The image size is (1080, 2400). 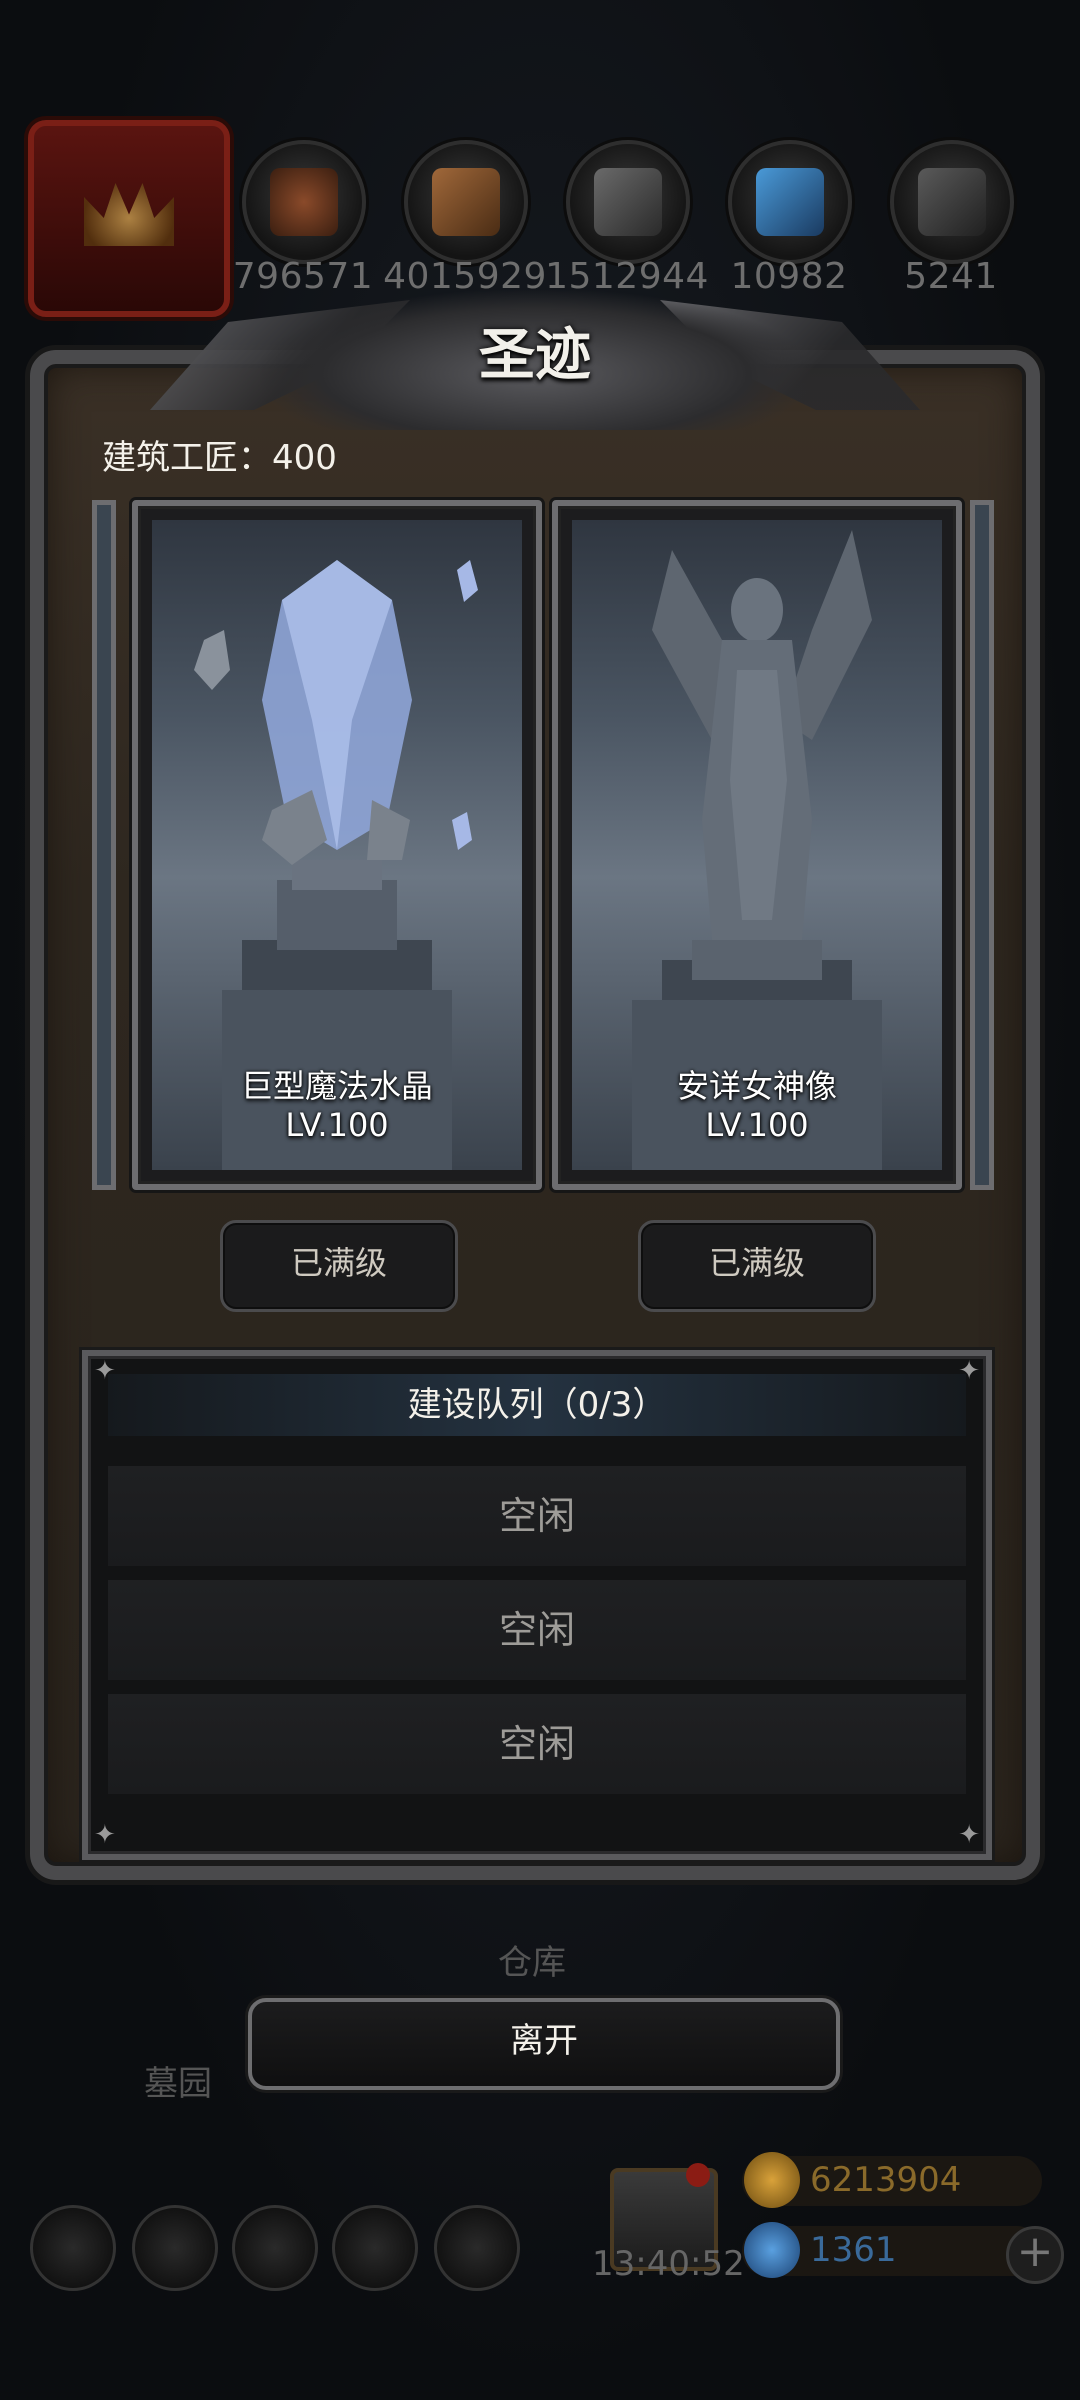 What do you see at coordinates (756, 1086) in the screenshot?
I see `building-name: 安详女神像` at bounding box center [756, 1086].